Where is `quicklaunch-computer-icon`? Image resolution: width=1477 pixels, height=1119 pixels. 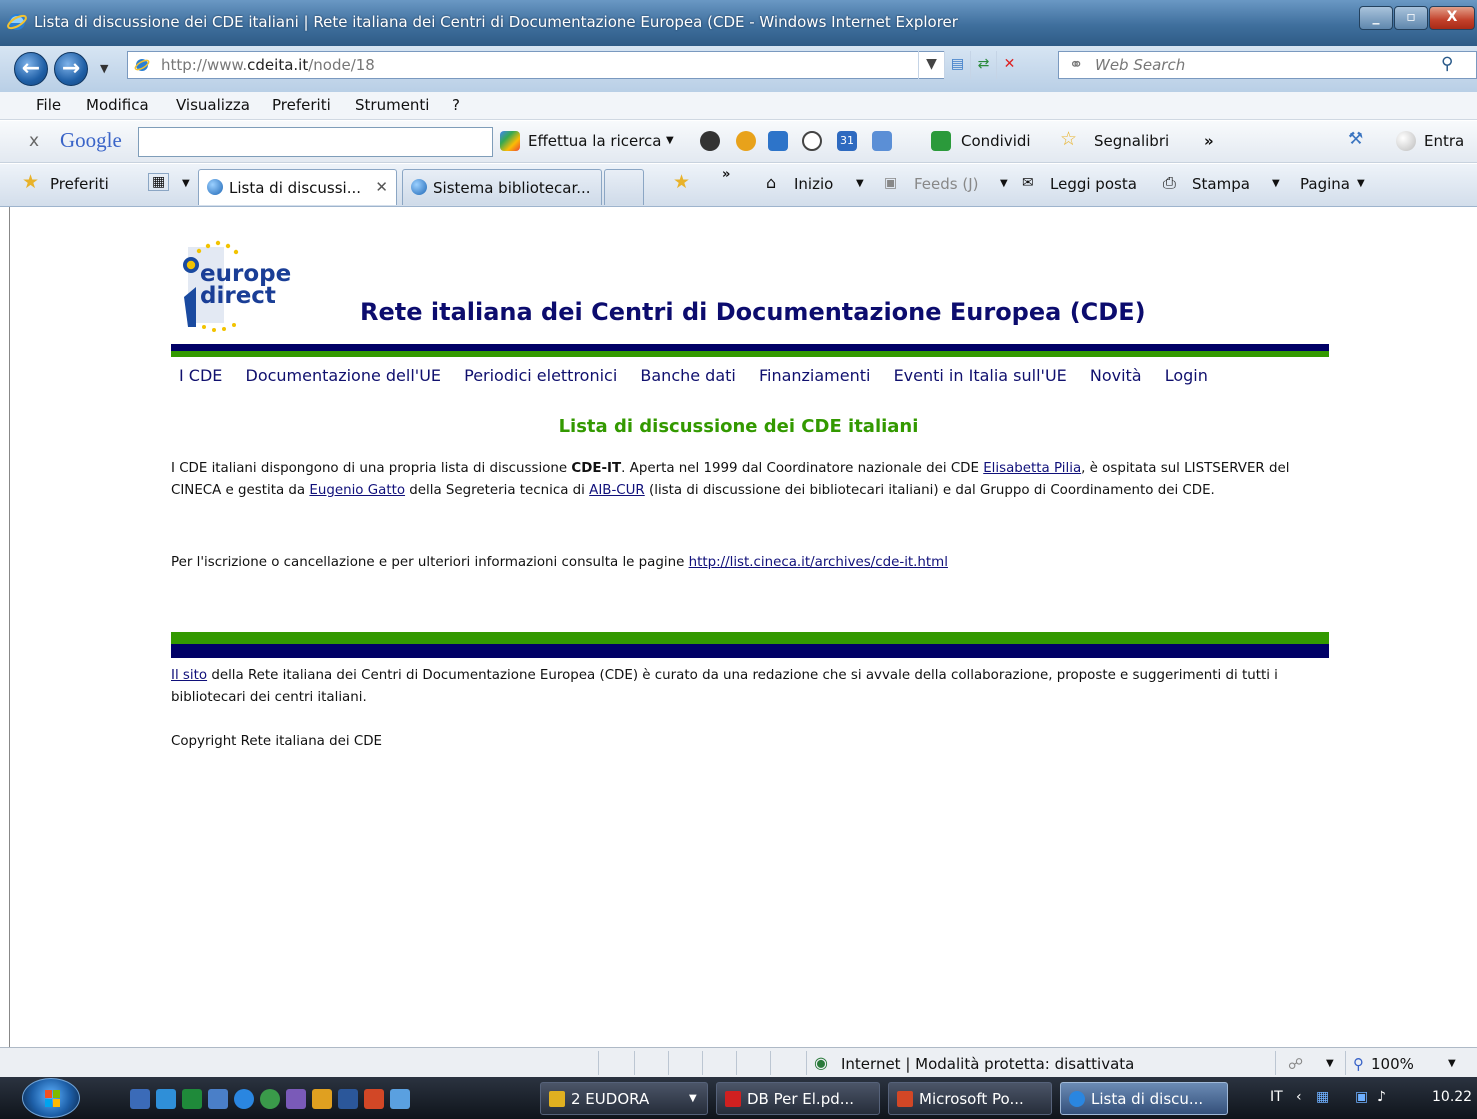 quicklaunch-computer-icon is located at coordinates (218, 1099).